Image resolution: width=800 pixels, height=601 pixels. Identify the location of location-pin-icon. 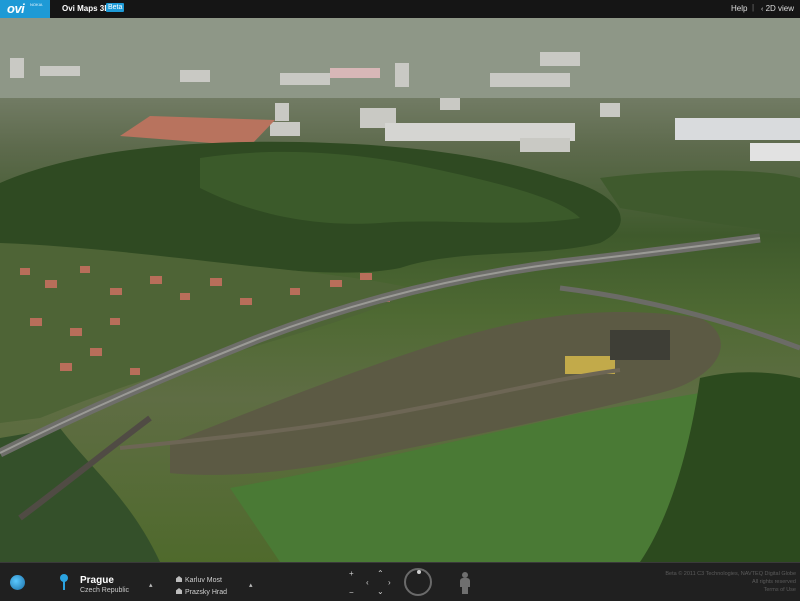
(64, 583).